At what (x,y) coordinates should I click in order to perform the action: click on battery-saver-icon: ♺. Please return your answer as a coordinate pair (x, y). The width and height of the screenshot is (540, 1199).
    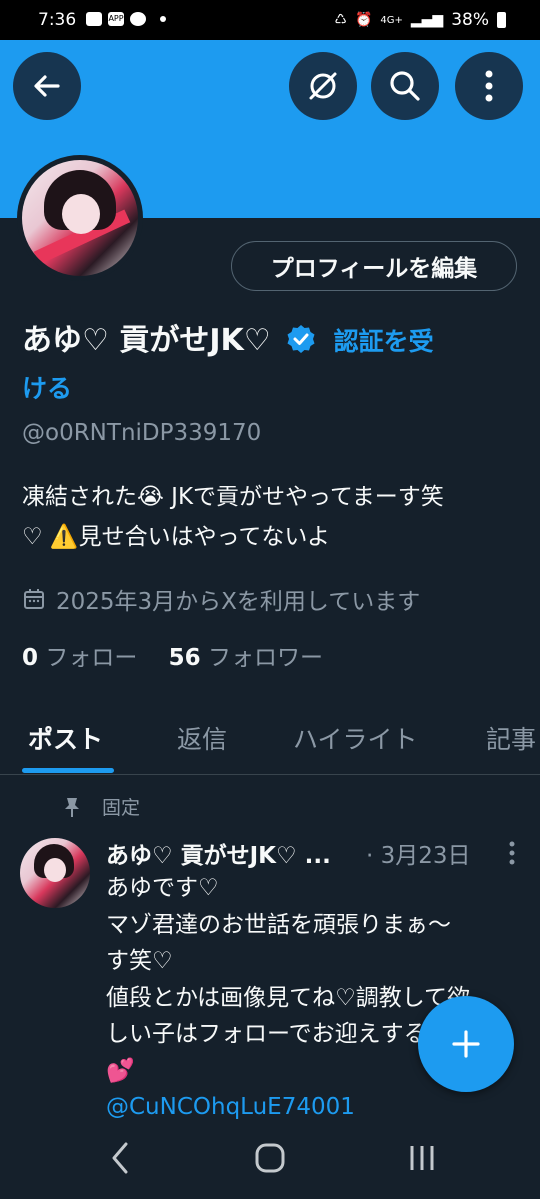
    Looking at the image, I should click on (340, 20).